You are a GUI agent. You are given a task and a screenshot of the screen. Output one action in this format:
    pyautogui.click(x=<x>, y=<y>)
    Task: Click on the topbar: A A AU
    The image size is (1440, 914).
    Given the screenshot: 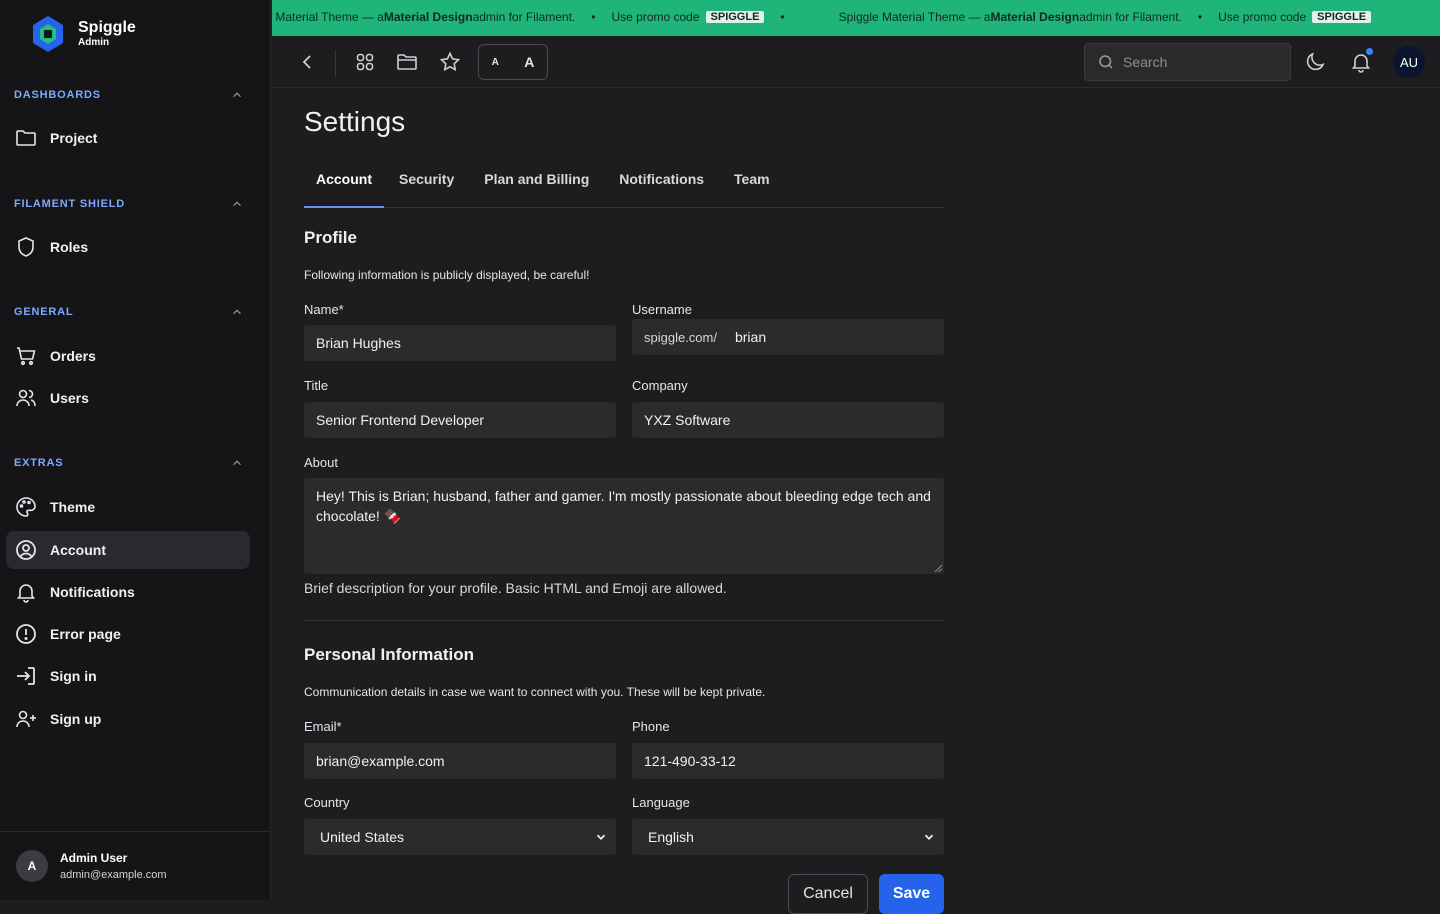 What is the action you would take?
    pyautogui.click(x=856, y=62)
    